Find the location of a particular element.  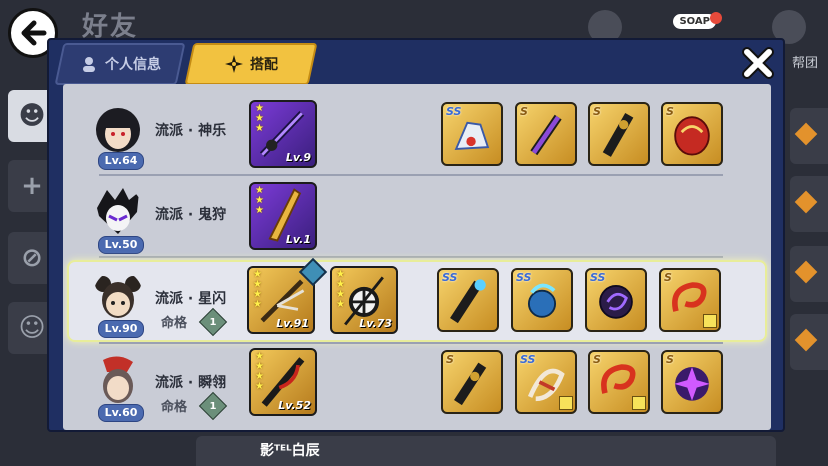

level-badge: Lv.64 is located at coordinates (121, 161).